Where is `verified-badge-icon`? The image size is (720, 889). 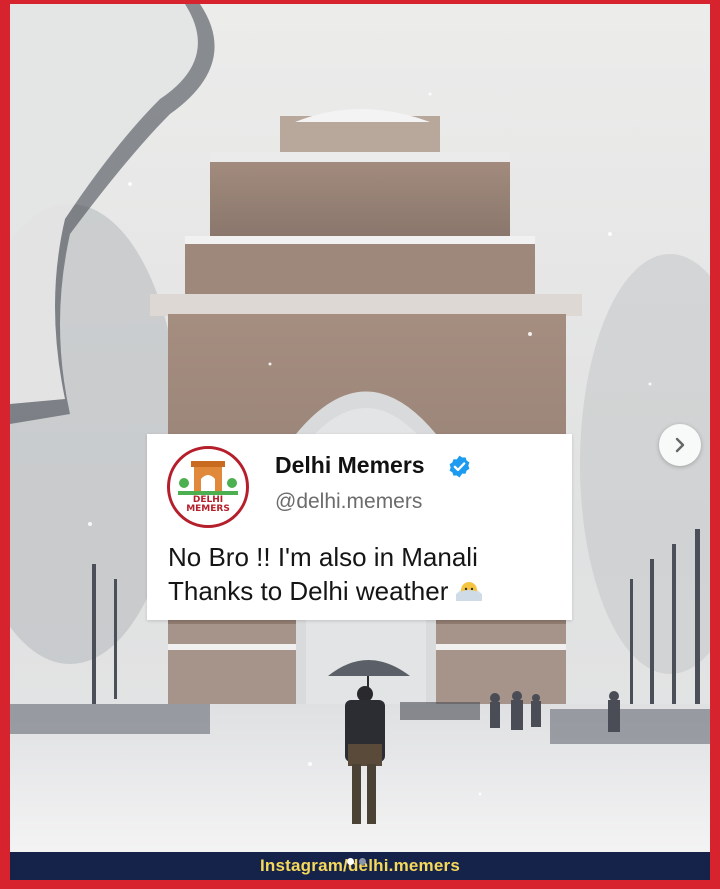
verified-badge-icon is located at coordinates (459, 466).